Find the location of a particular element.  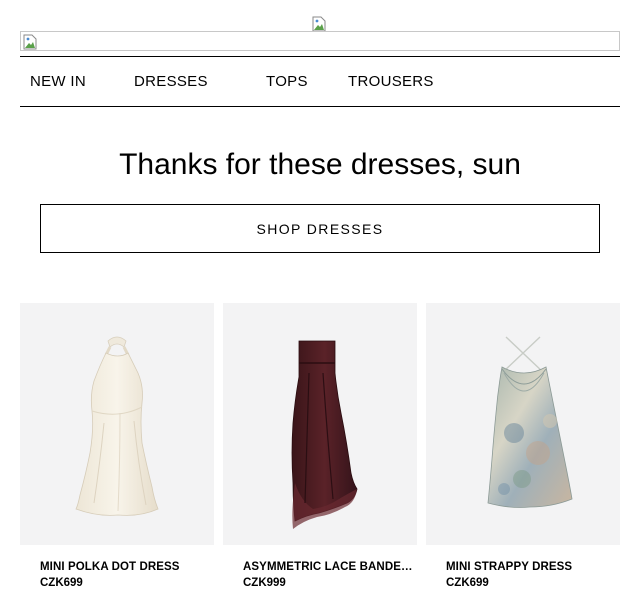

white-halter-dress-illustration is located at coordinates (117, 426).